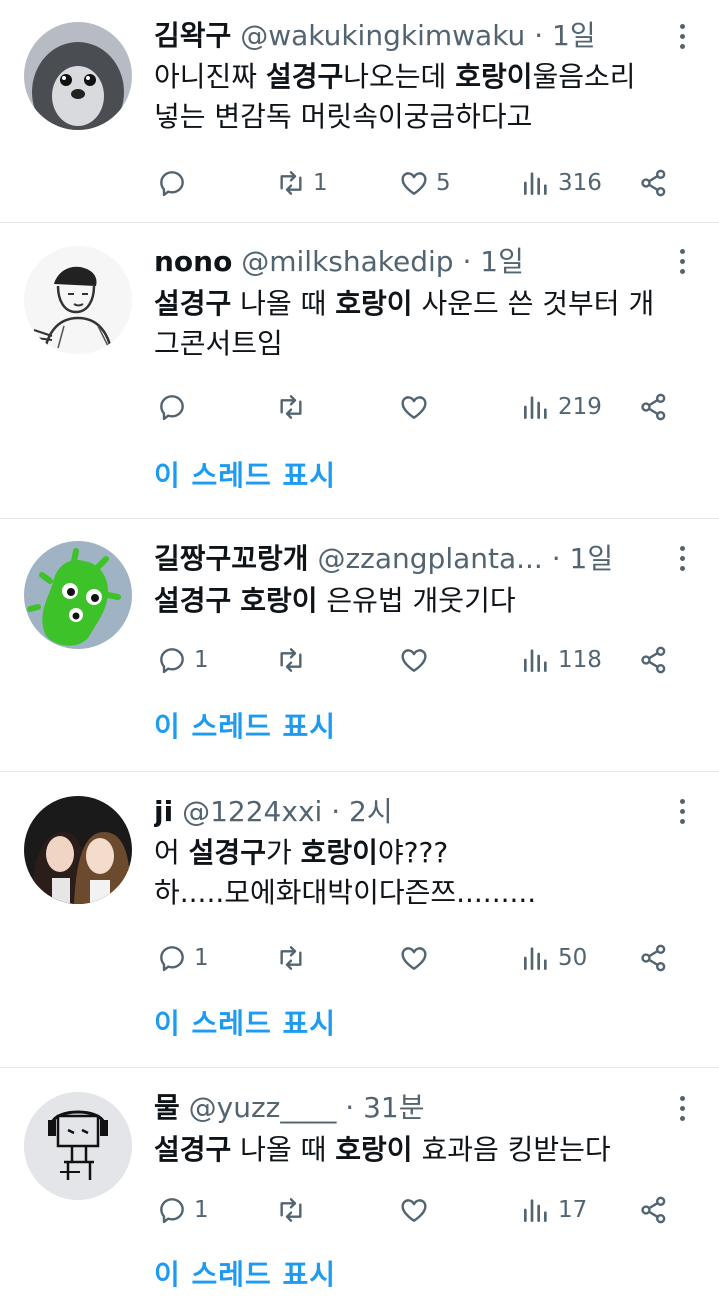 This screenshot has height=1315, width=719. I want to click on text-segment: 야???, so click(413, 852).